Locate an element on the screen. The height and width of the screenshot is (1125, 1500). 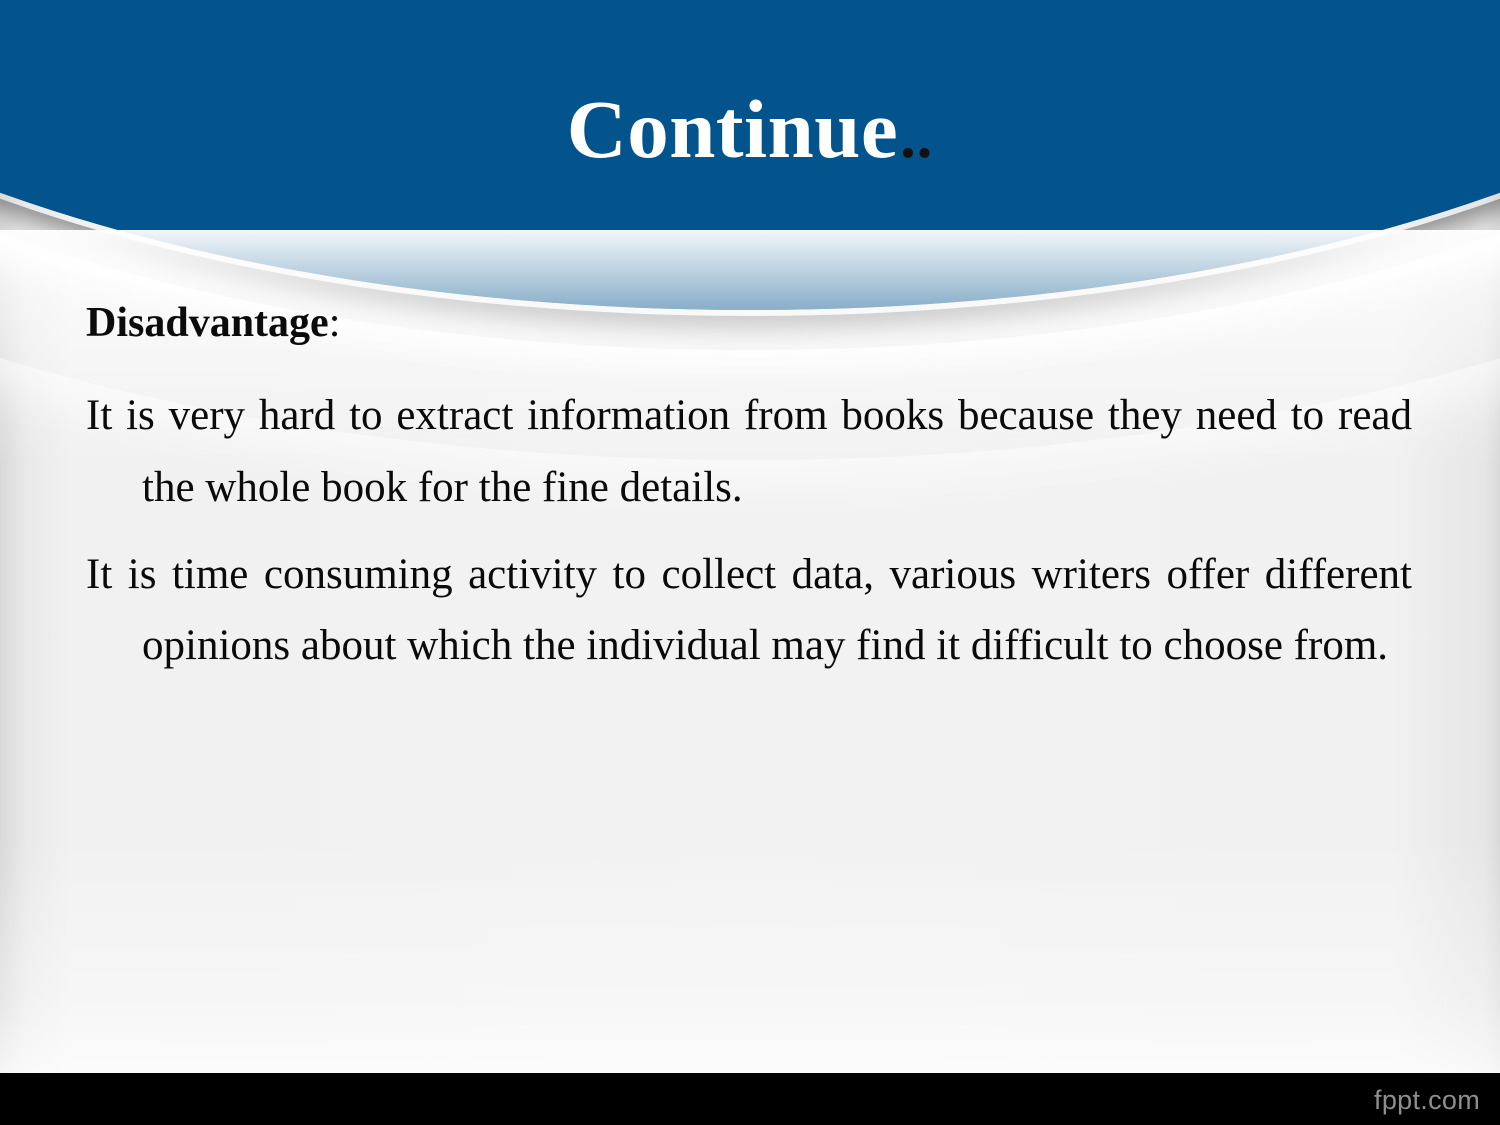
section-heading: Disadvantage: is located at coordinates (749, 323).